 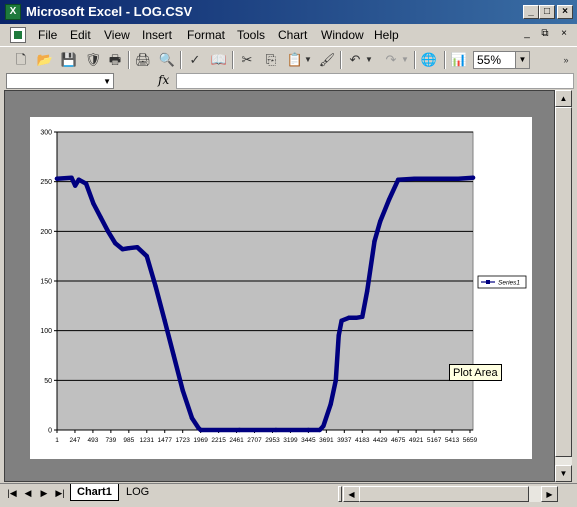 I want to click on zoom-value: 55%, so click(x=489, y=60).